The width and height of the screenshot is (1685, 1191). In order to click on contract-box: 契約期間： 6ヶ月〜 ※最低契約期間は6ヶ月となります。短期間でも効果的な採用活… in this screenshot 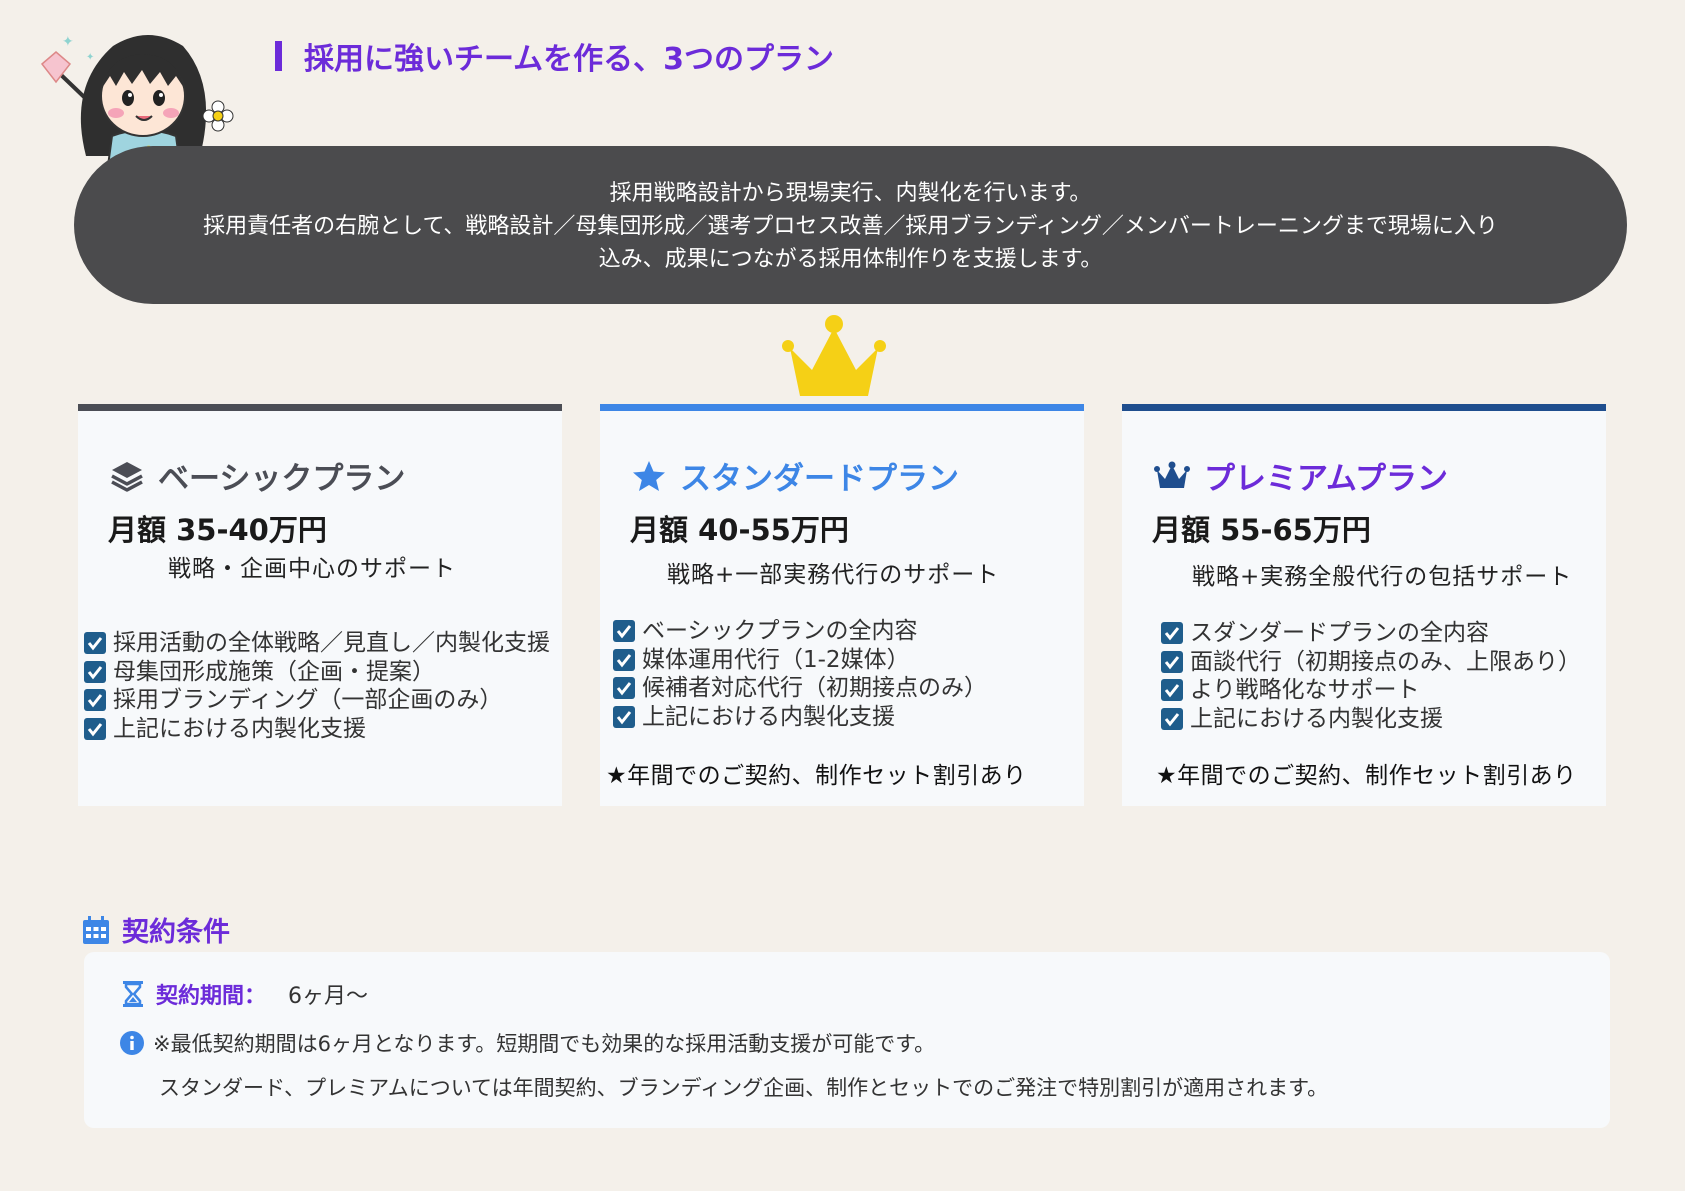, I will do `click(847, 1040)`.